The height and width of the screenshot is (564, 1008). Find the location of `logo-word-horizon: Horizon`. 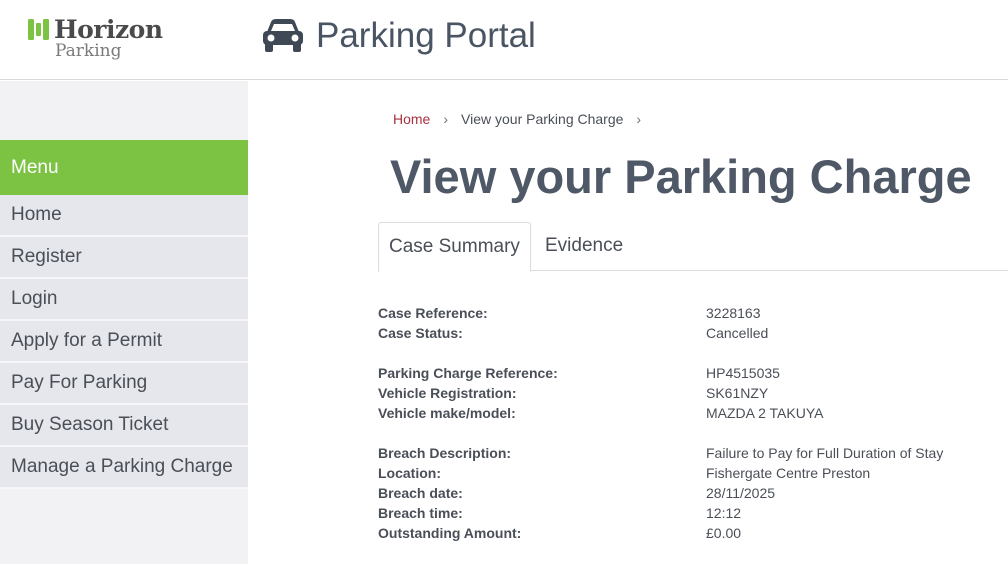

logo-word-horizon: Horizon is located at coordinates (108, 29).